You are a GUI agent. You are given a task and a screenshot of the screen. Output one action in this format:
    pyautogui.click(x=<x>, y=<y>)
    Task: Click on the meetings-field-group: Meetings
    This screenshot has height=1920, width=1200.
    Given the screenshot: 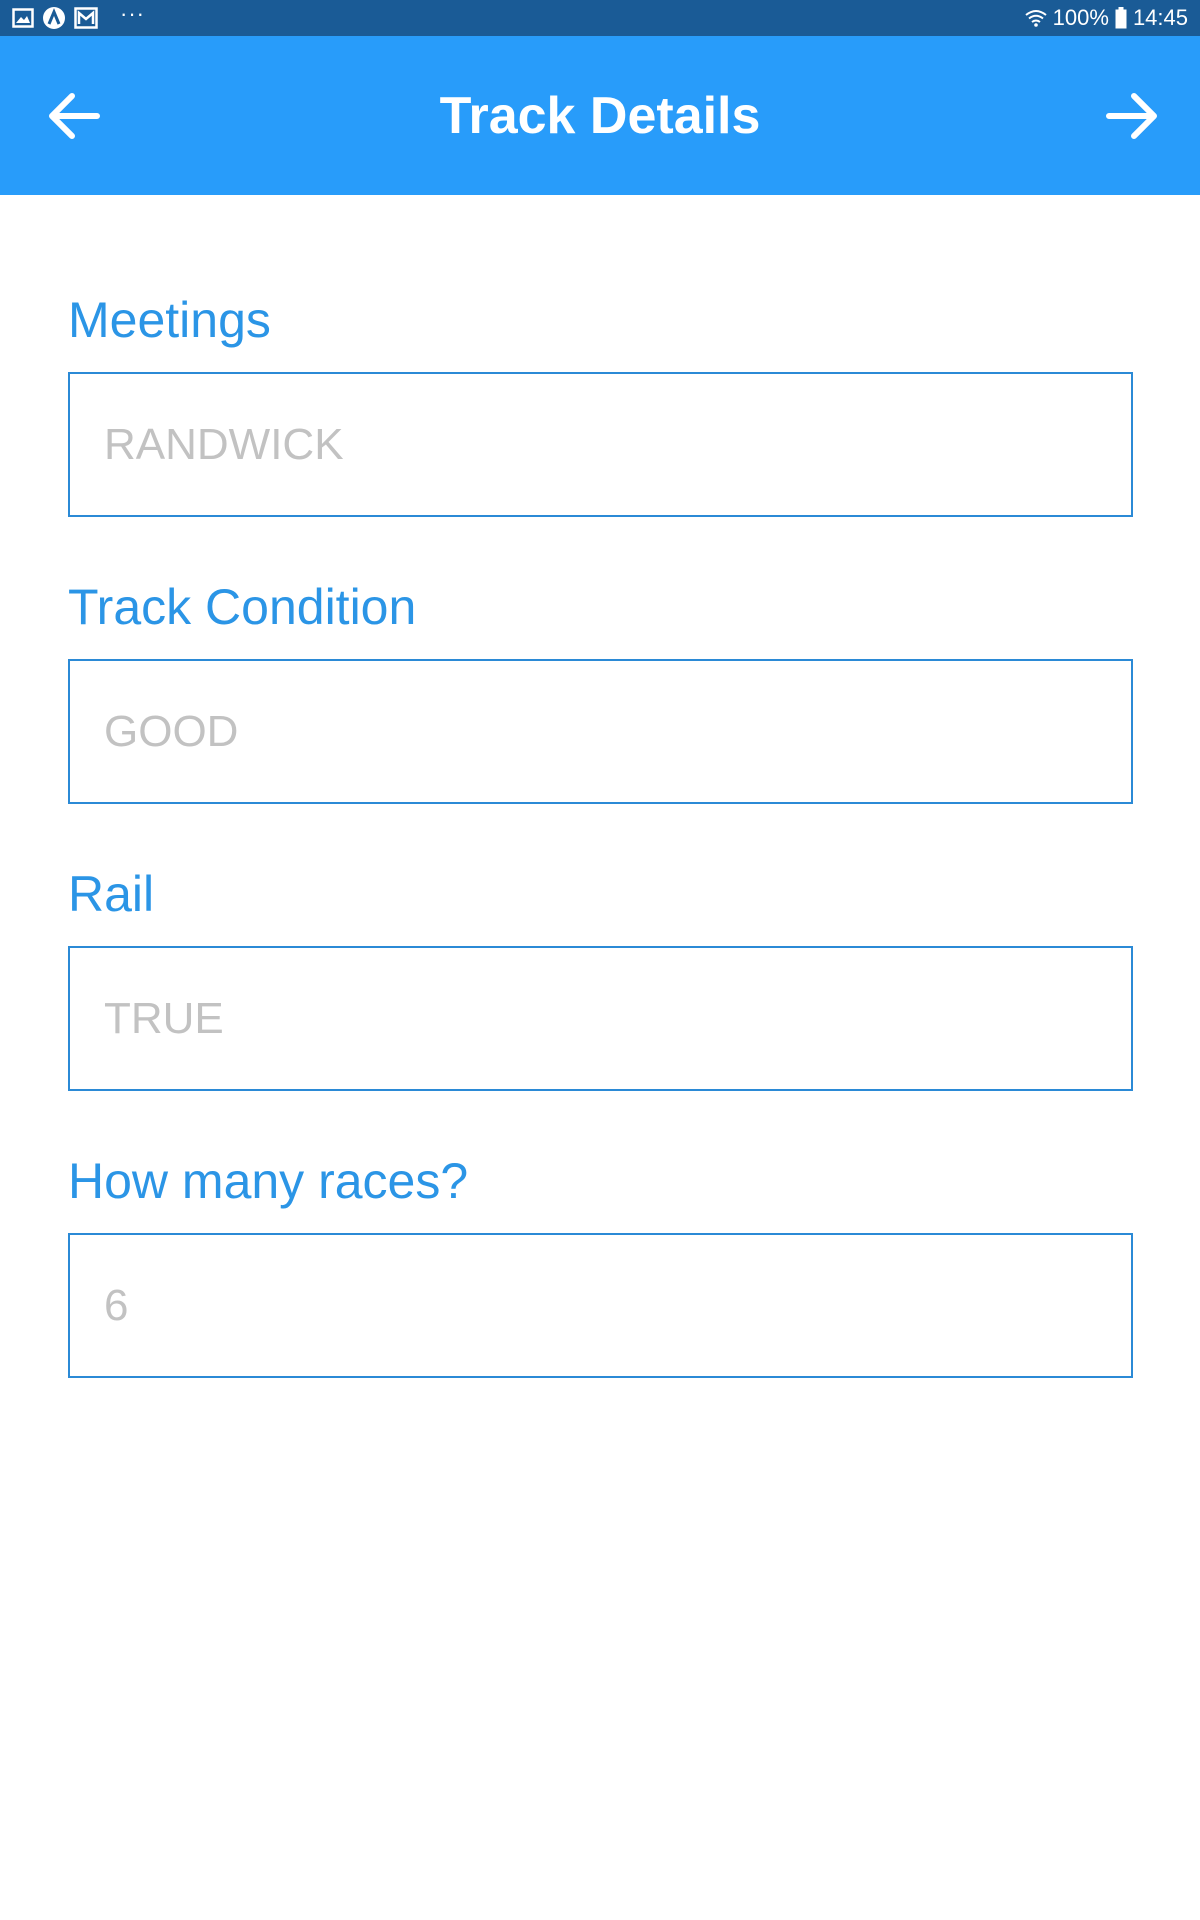 What is the action you would take?
    pyautogui.click(x=600, y=403)
    